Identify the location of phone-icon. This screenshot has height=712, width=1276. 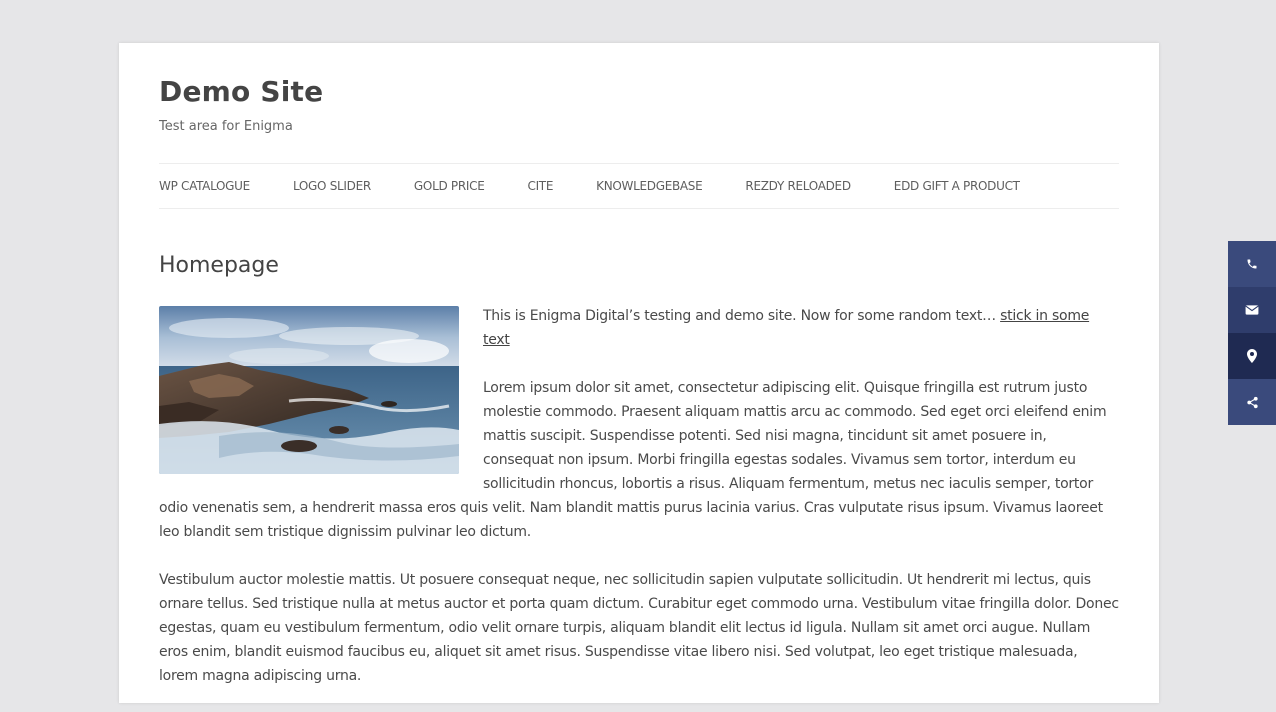
(1252, 264).